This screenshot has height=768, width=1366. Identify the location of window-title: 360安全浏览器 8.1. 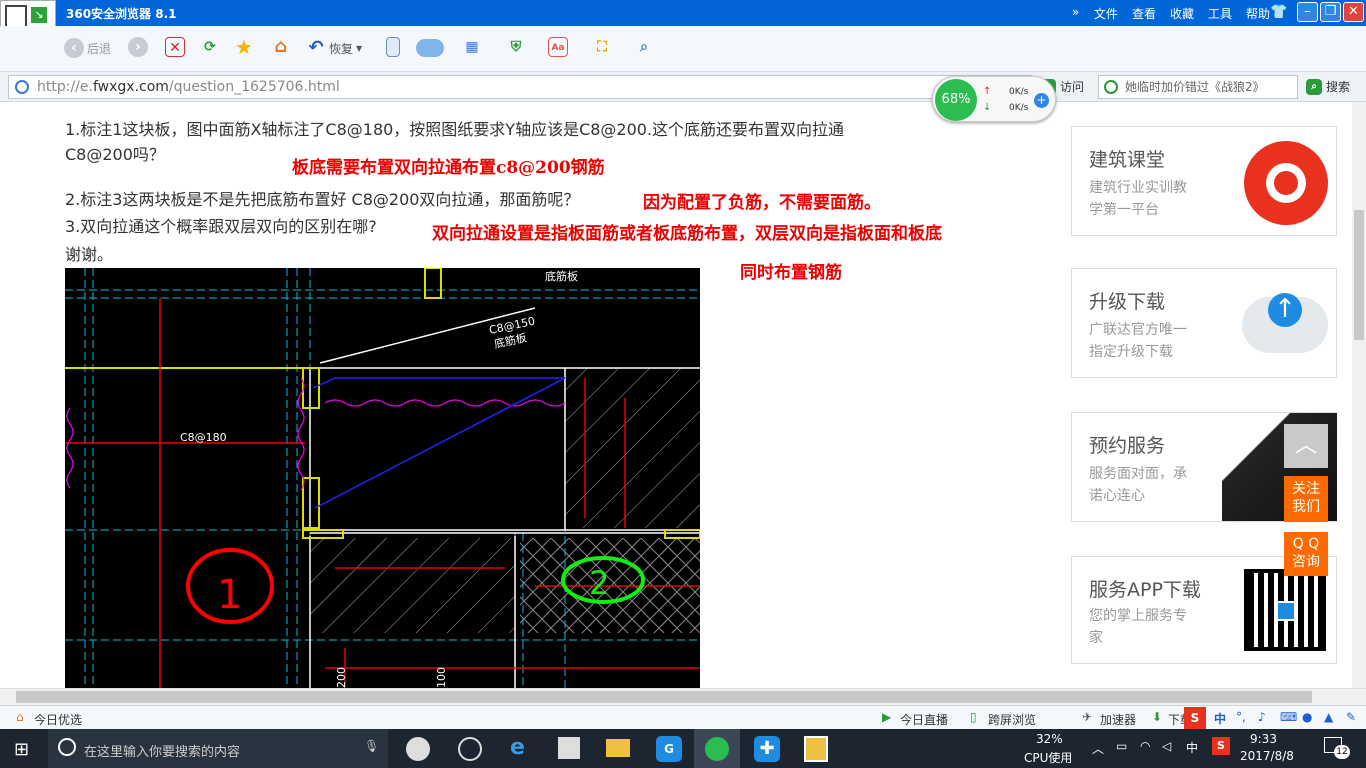
(121, 14).